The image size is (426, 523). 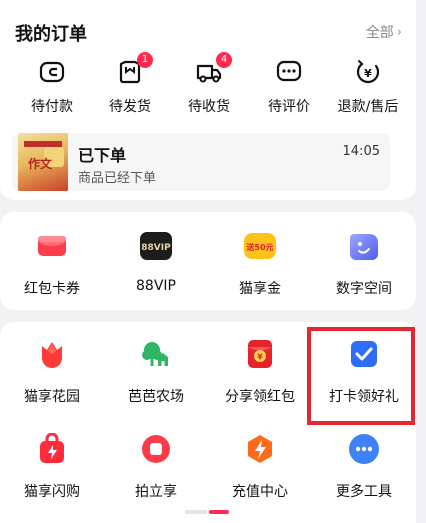 What do you see at coordinates (117, 178) in the screenshot?
I see `latest-order-description: 商品已经下单` at bounding box center [117, 178].